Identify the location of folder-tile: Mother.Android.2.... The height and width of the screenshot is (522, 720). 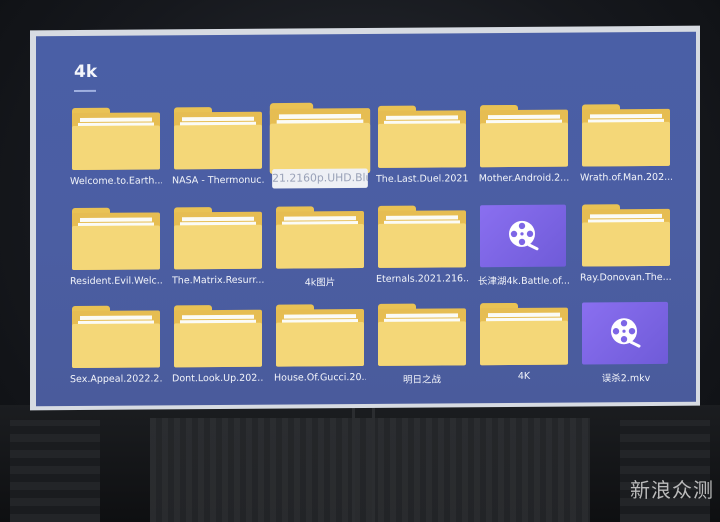
(524, 149).